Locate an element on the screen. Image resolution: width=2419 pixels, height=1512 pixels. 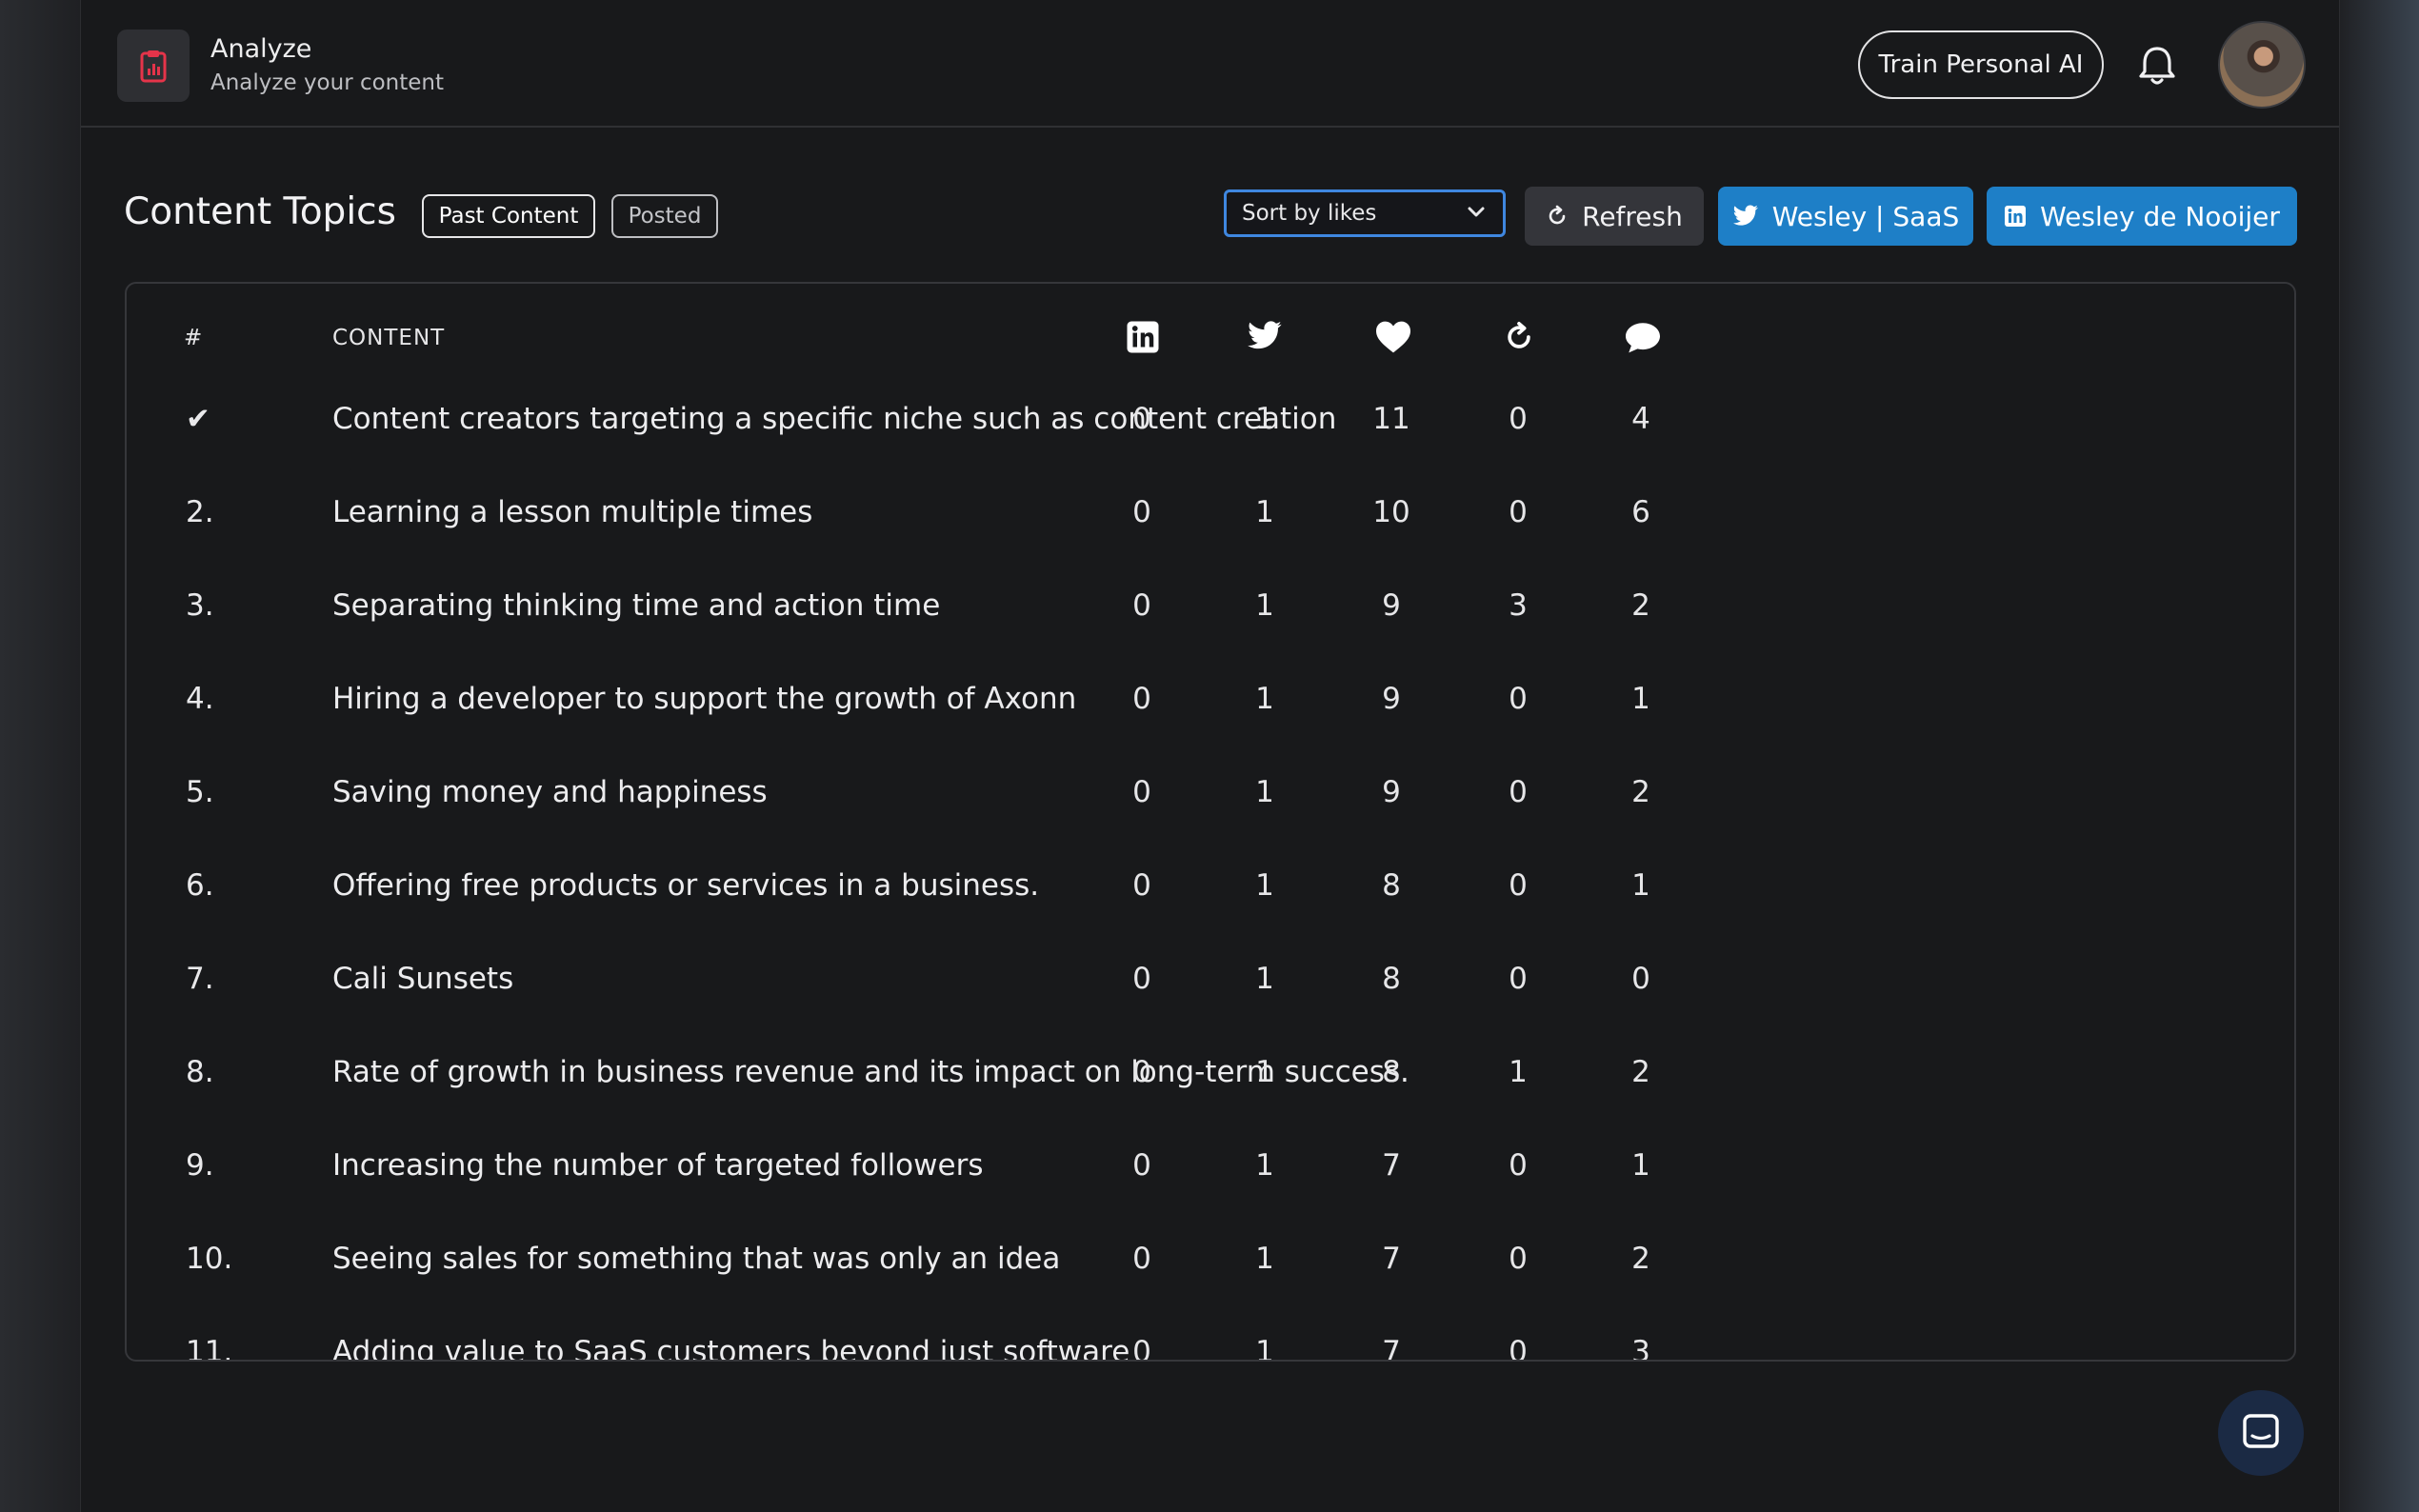
row-content: Separating thinking time and action time is located at coordinates (636, 605).